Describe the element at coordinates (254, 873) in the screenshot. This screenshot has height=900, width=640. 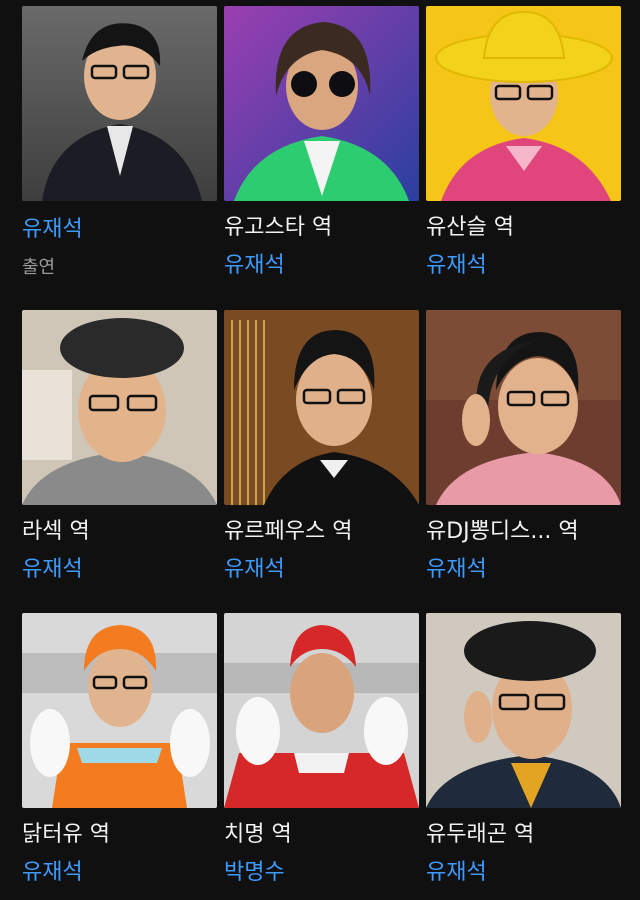
I see `cast-person-name: 박명수` at that location.